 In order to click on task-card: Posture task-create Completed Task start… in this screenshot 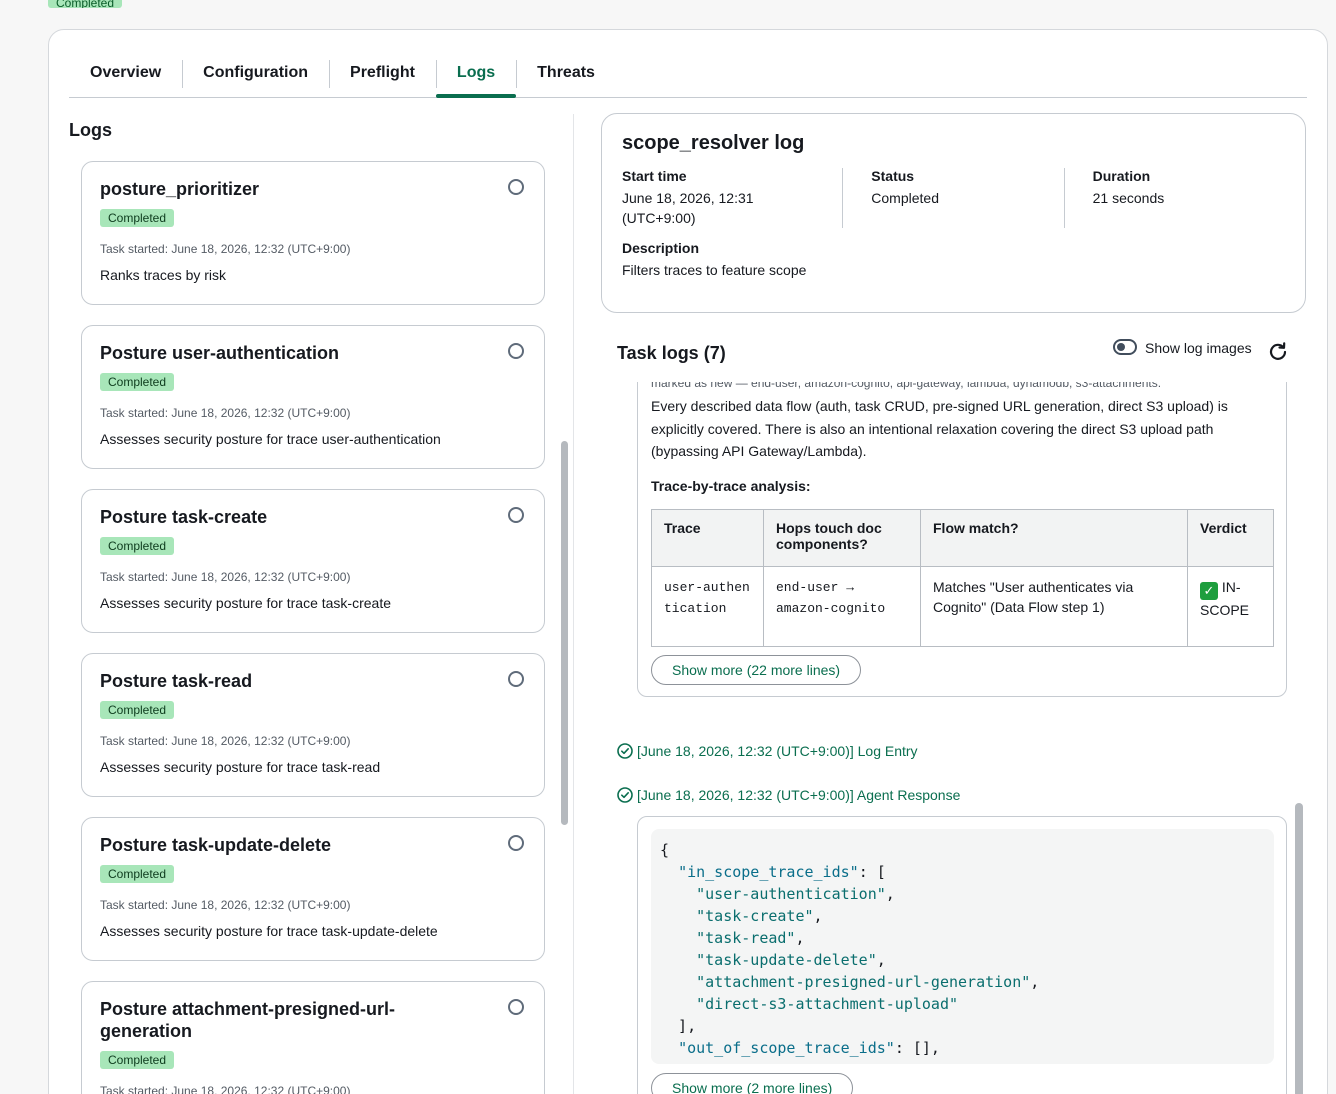, I will do `click(313, 561)`.